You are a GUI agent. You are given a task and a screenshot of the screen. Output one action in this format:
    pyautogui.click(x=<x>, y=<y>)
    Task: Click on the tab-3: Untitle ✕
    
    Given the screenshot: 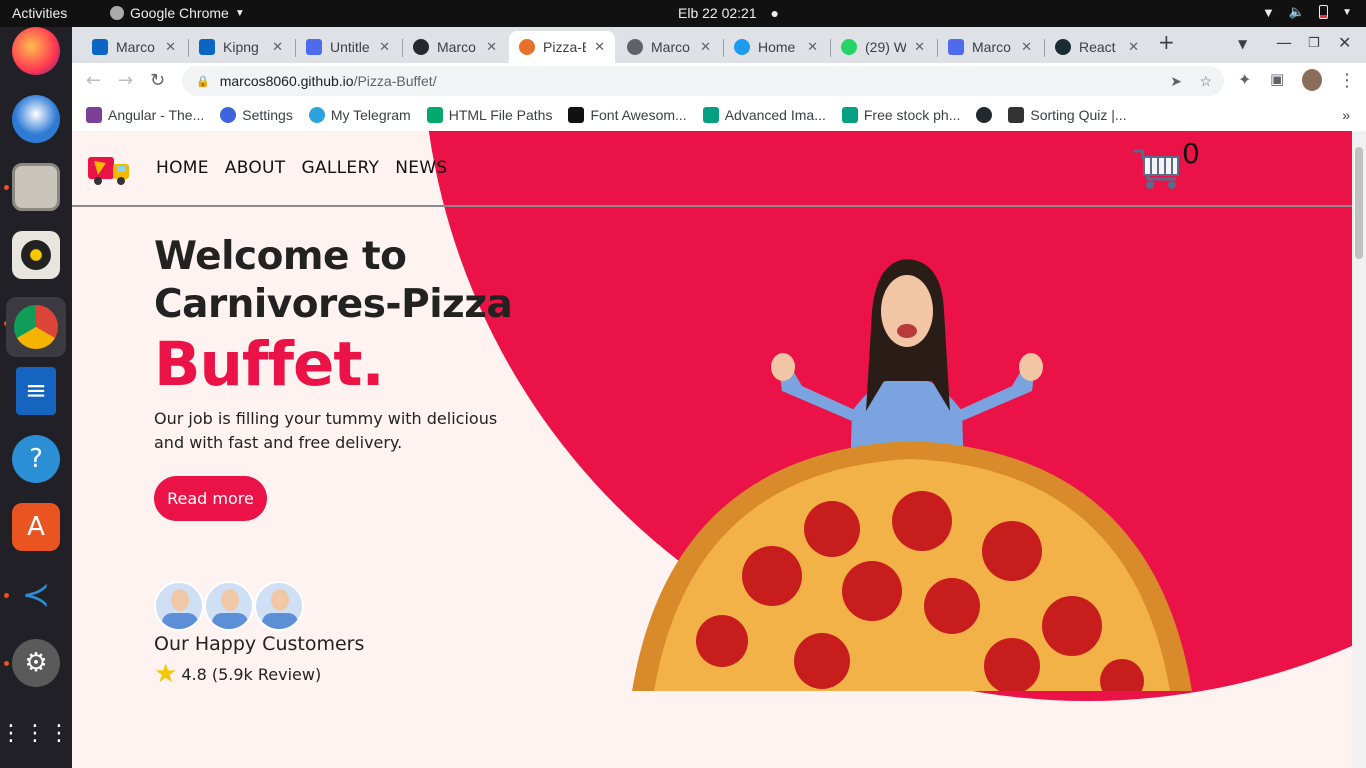 What is the action you would take?
    pyautogui.click(x=348, y=47)
    